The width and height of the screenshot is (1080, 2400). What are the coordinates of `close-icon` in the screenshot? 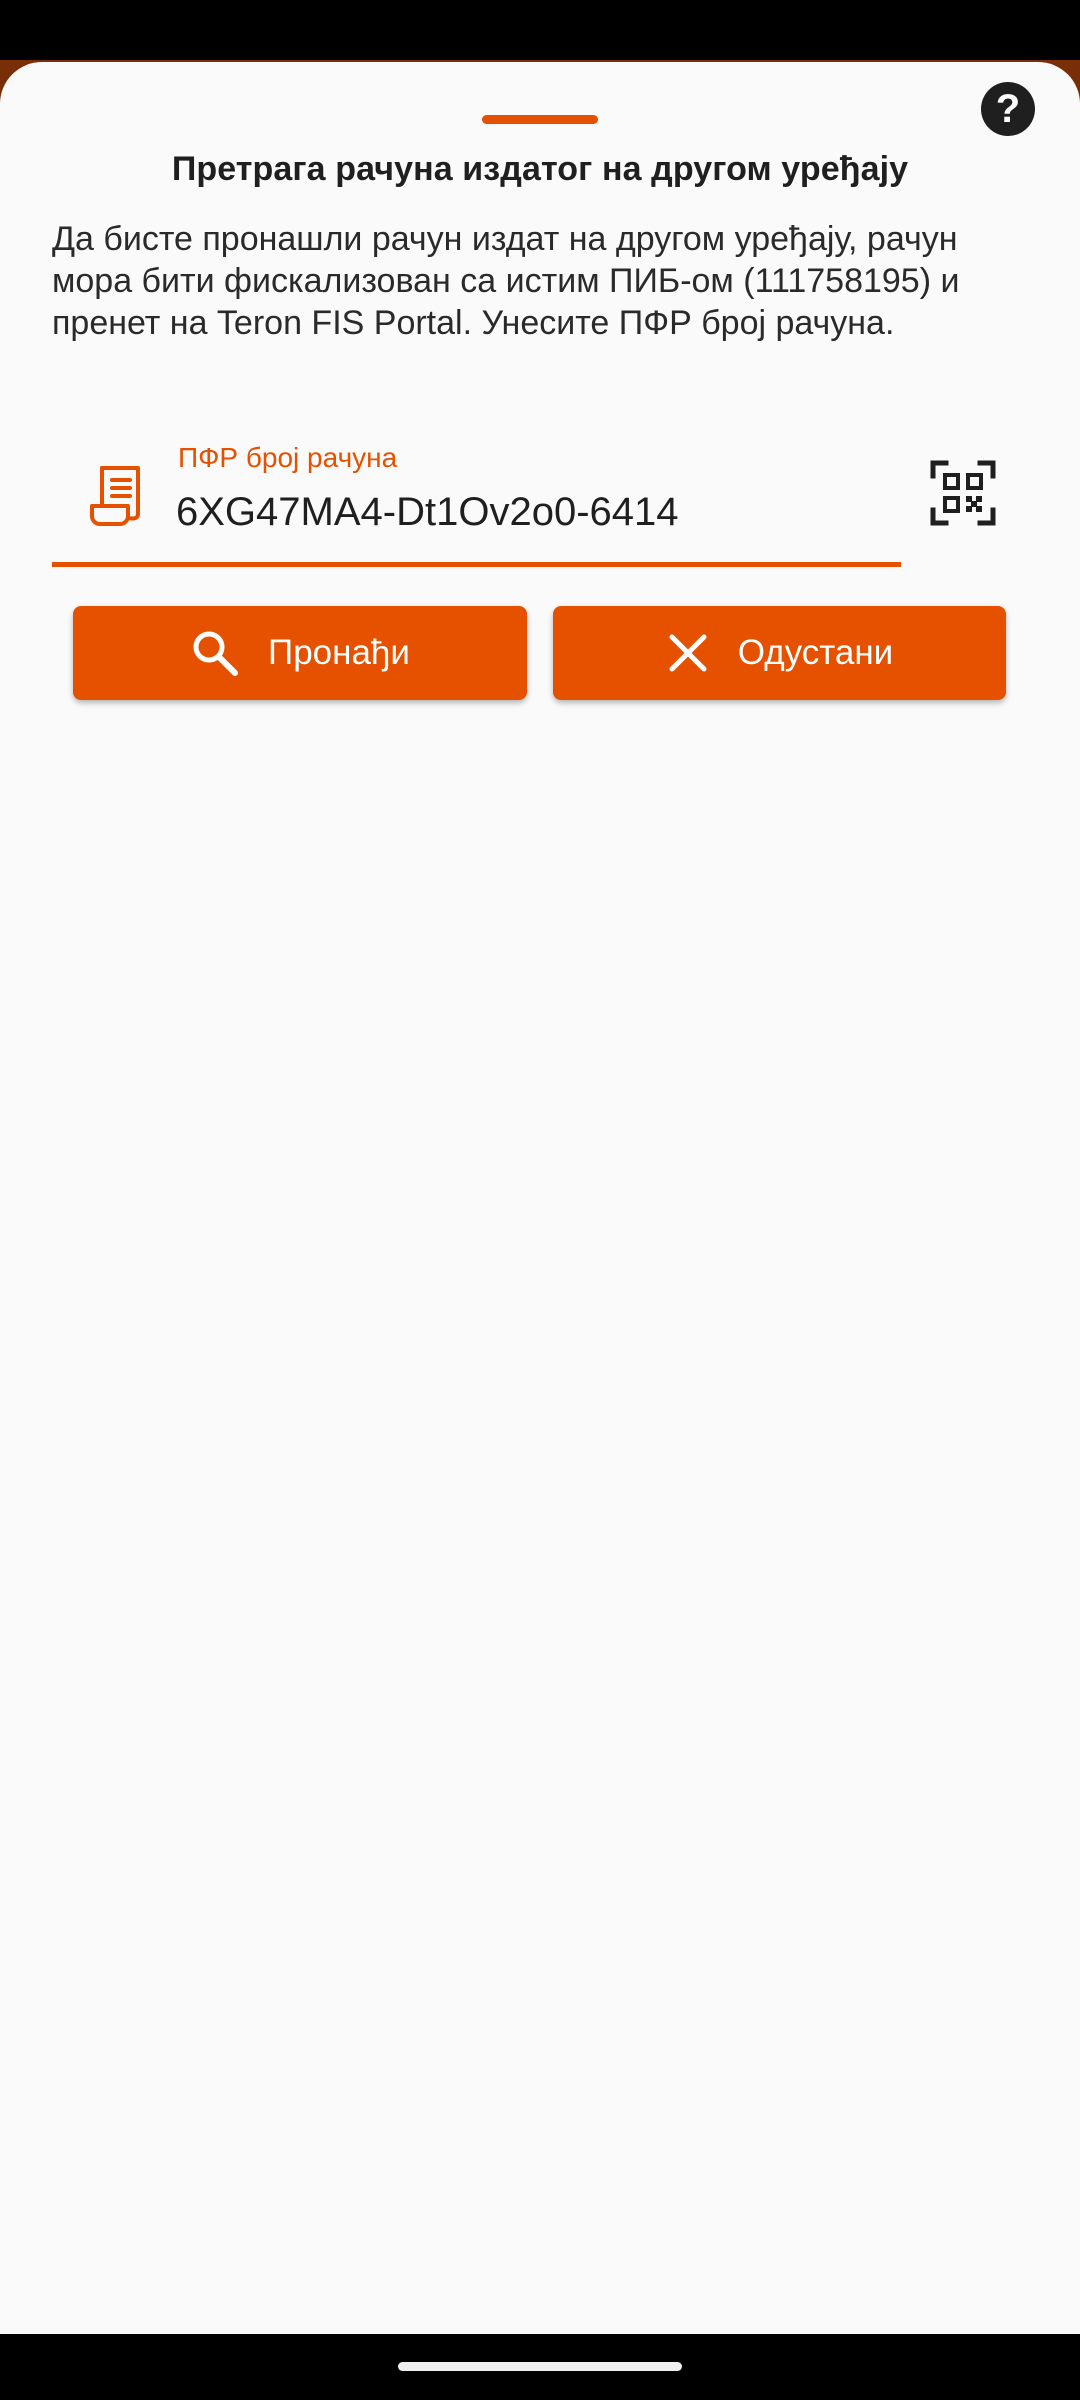 It's located at (688, 653).